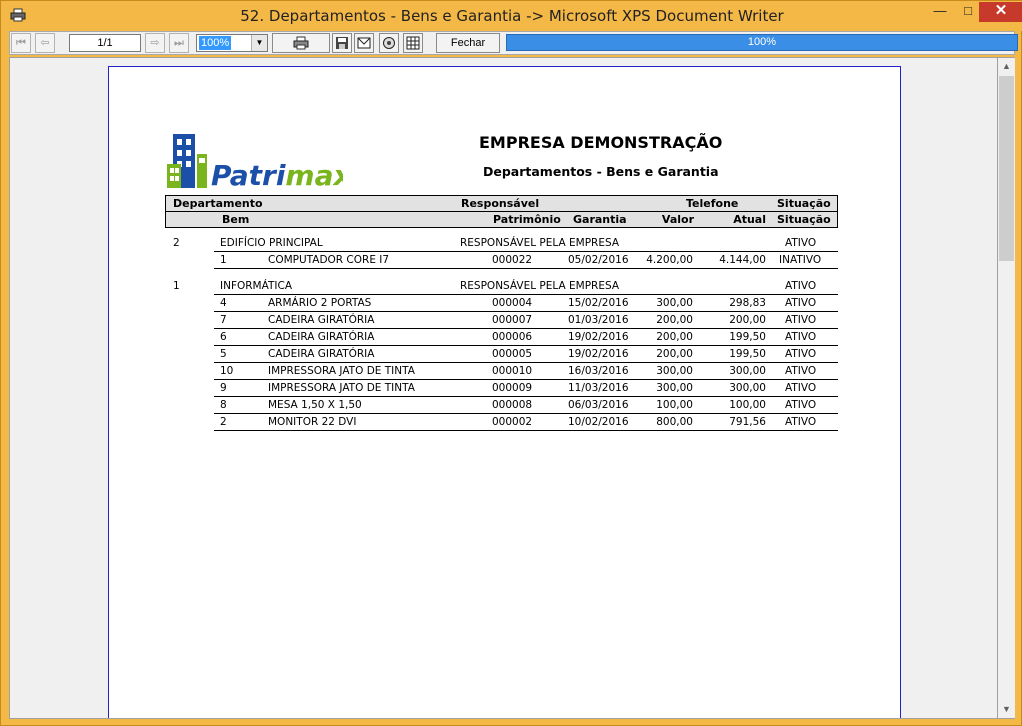 This screenshot has height=726, width=1022. Describe the element at coordinates (218, 203) in the screenshot. I see `header-departamento: Departamento` at that location.